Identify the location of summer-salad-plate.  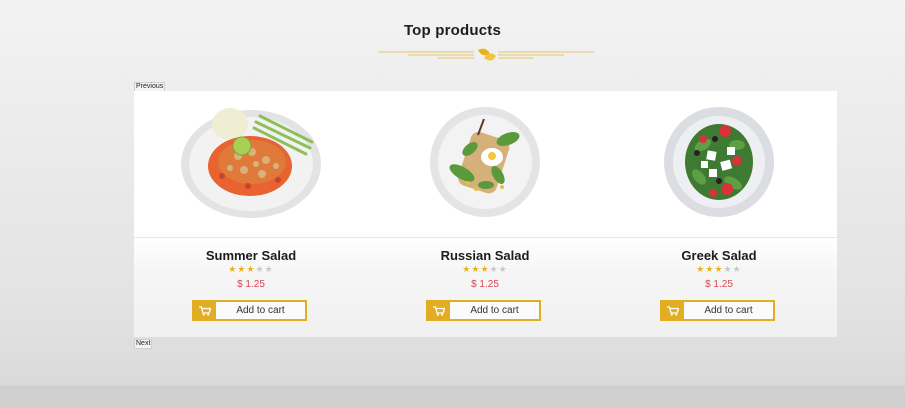
(251, 163).